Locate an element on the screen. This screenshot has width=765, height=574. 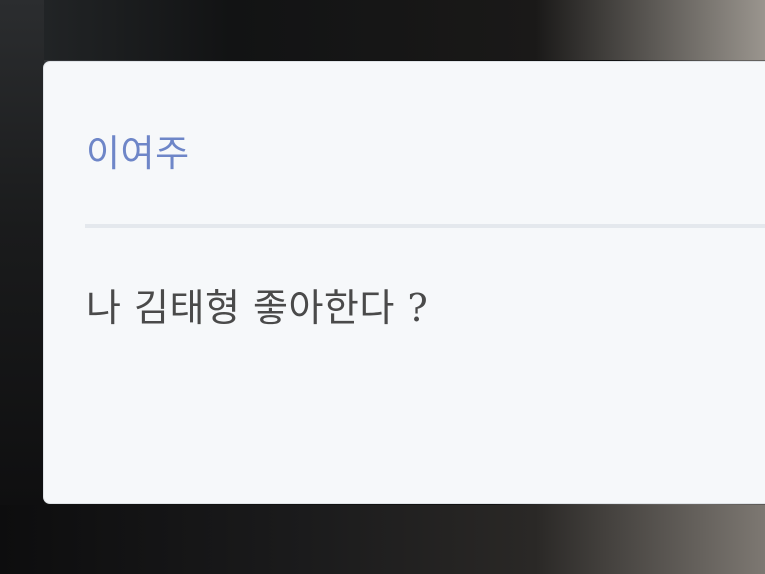
background-photo-top is located at coordinates (382, 30).